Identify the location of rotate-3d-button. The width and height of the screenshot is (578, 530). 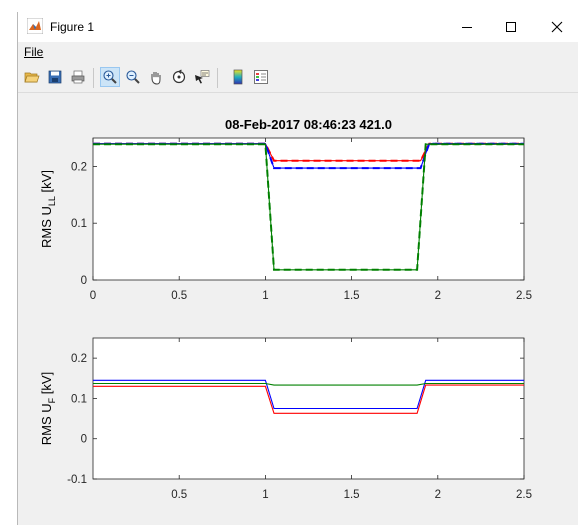
(179, 77).